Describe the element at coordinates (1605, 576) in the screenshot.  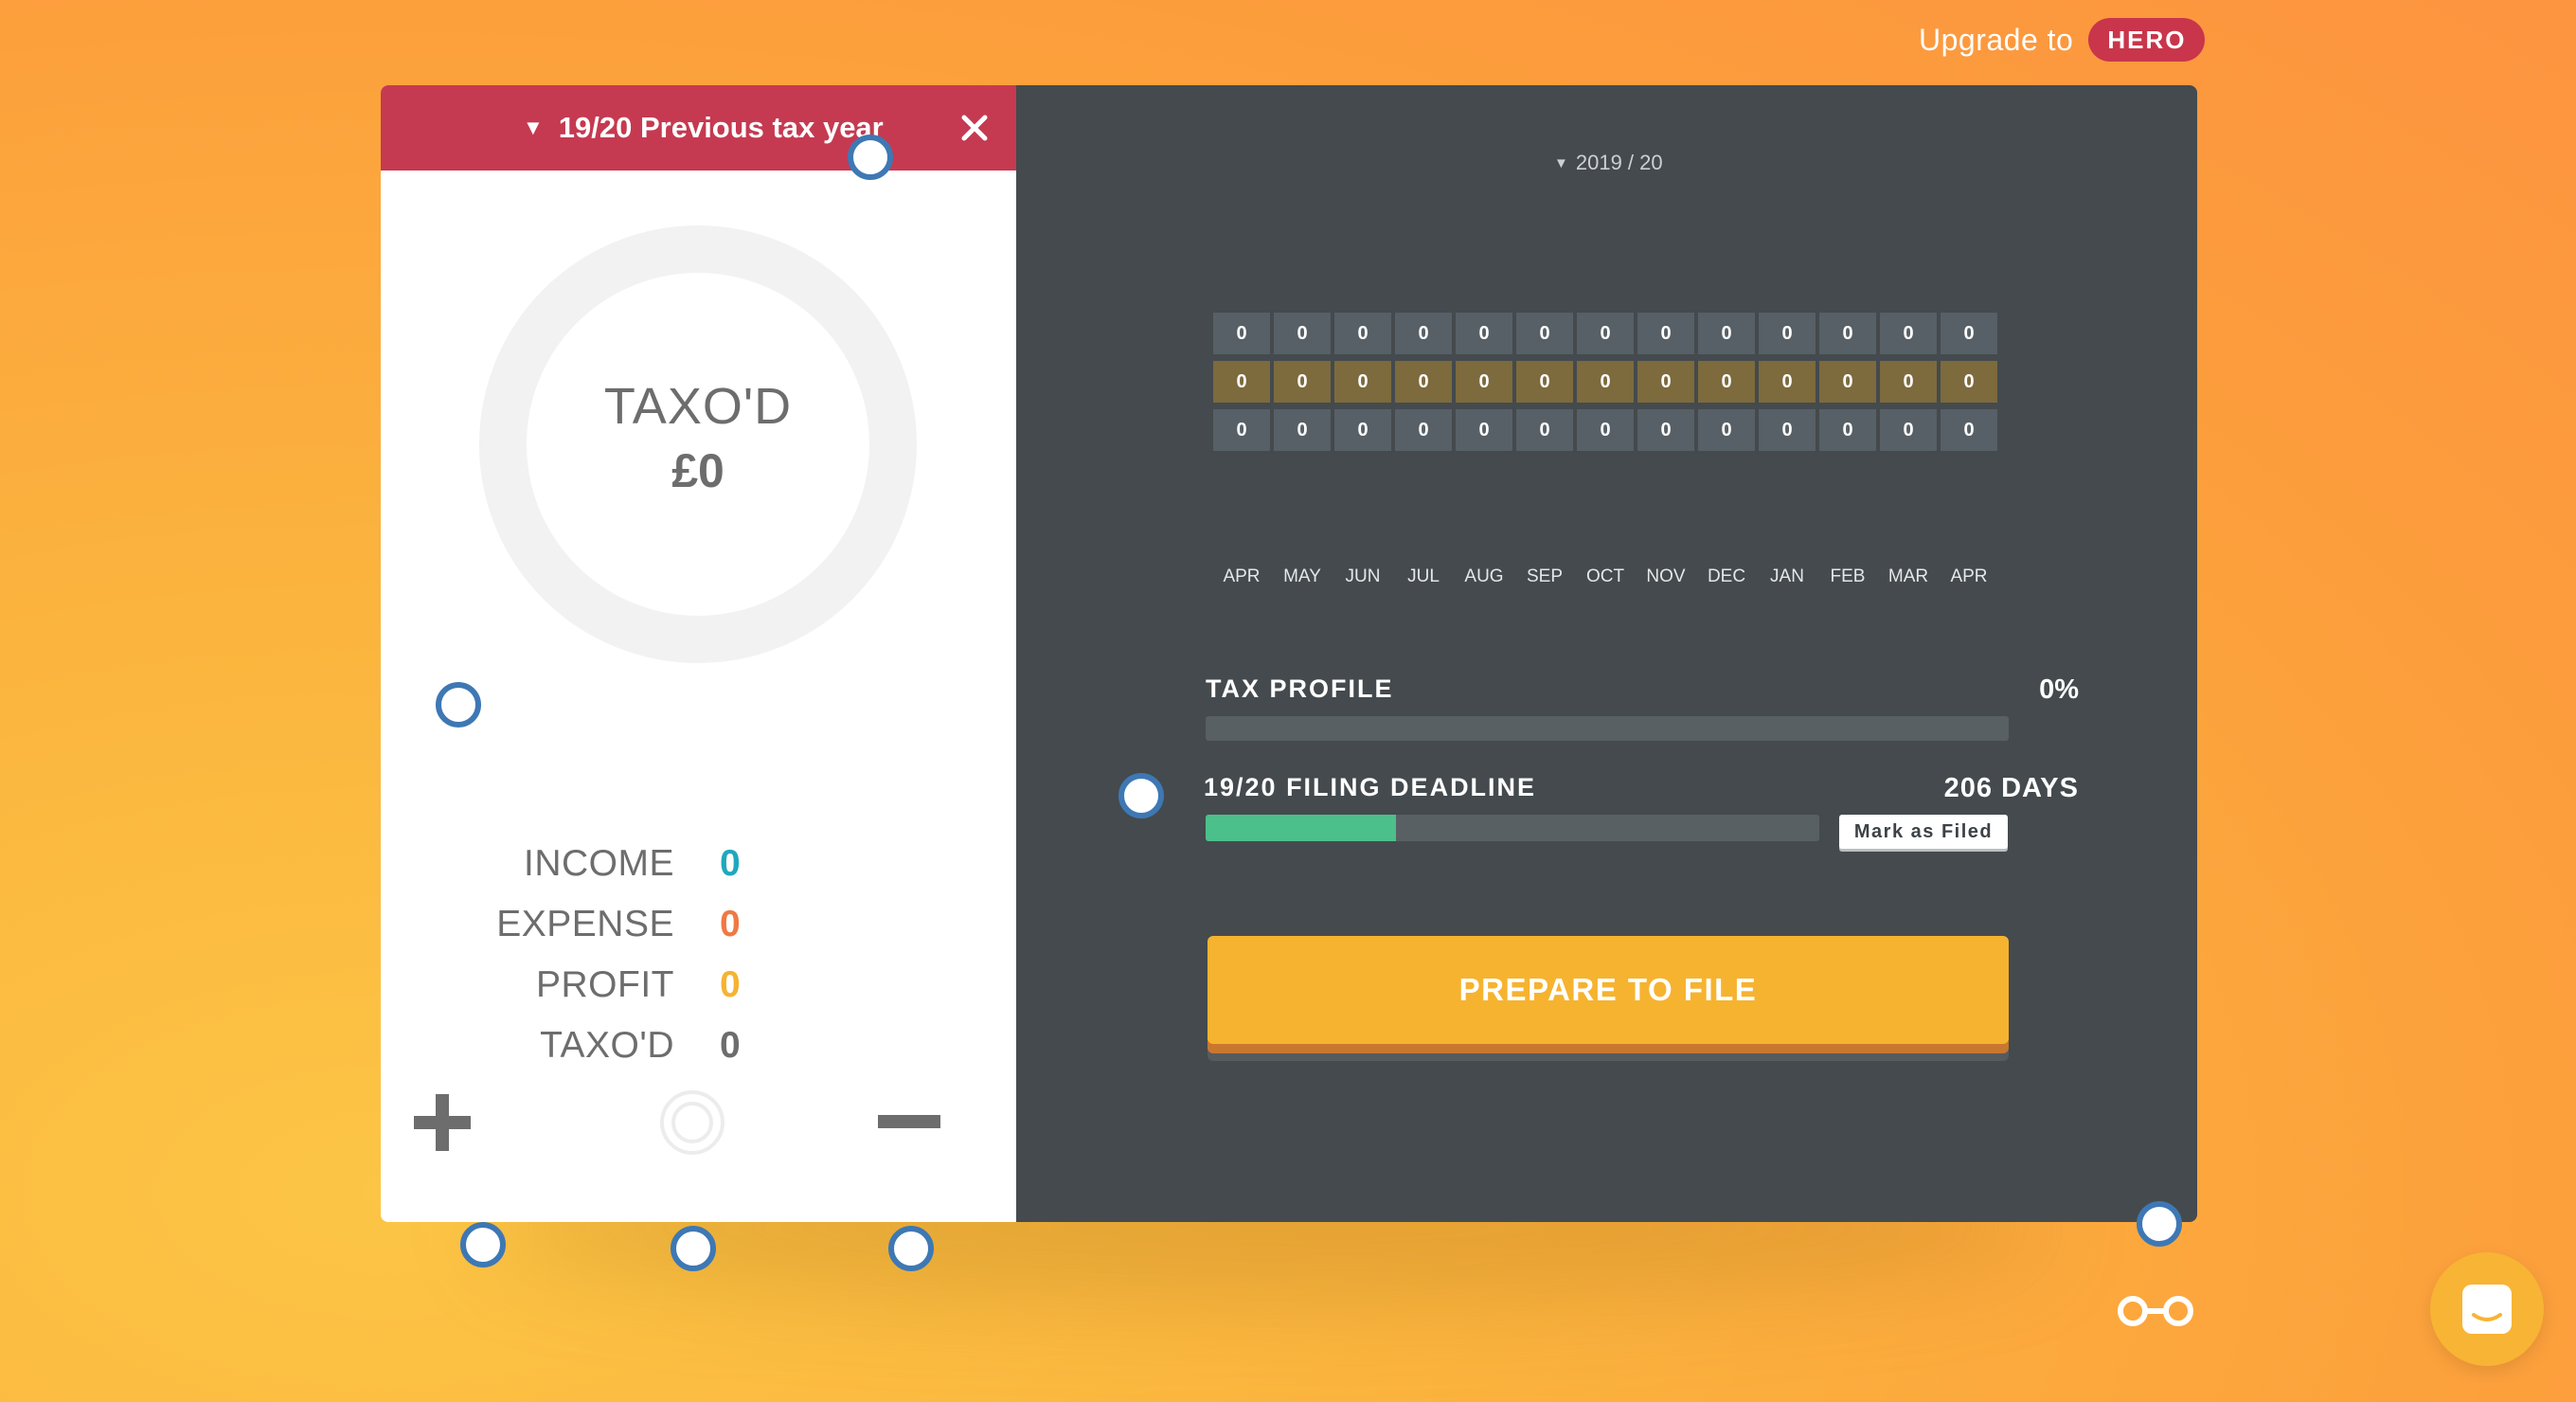
I see `month-label: OCT` at that location.